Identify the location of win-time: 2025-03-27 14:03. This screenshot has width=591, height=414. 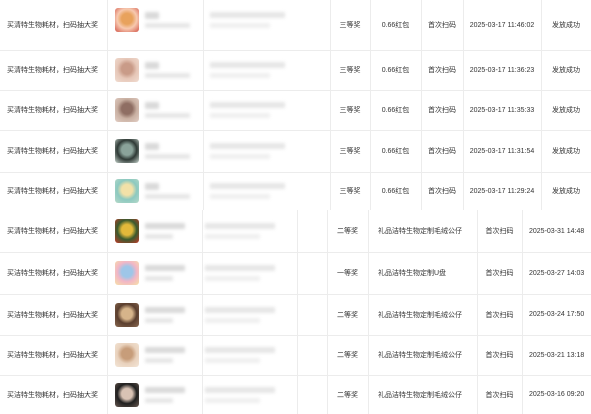
(557, 273).